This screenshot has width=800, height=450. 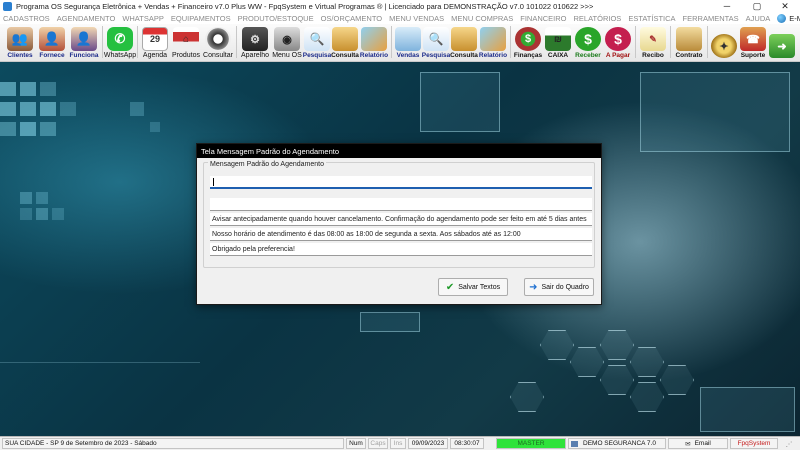 I want to click on camera-icon: ◉, so click(x=287, y=39).